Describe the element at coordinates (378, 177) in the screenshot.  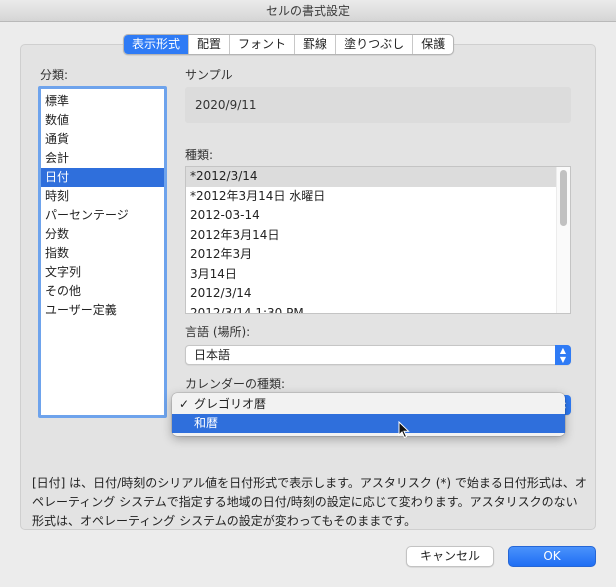
I see `type-item: *2012/3/14` at that location.